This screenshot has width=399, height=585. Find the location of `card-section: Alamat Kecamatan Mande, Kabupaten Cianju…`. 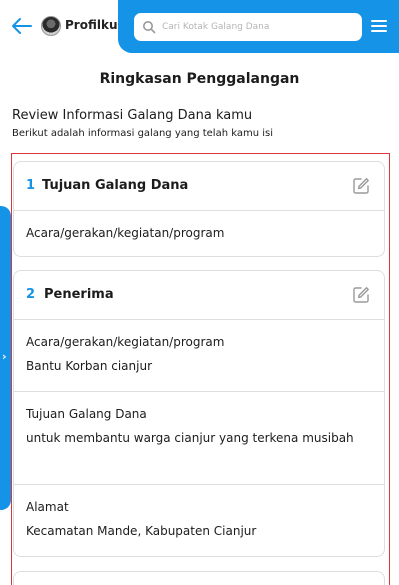

card-section: Alamat Kecamatan Mande, Kabupaten Cianju… is located at coordinates (199, 520).